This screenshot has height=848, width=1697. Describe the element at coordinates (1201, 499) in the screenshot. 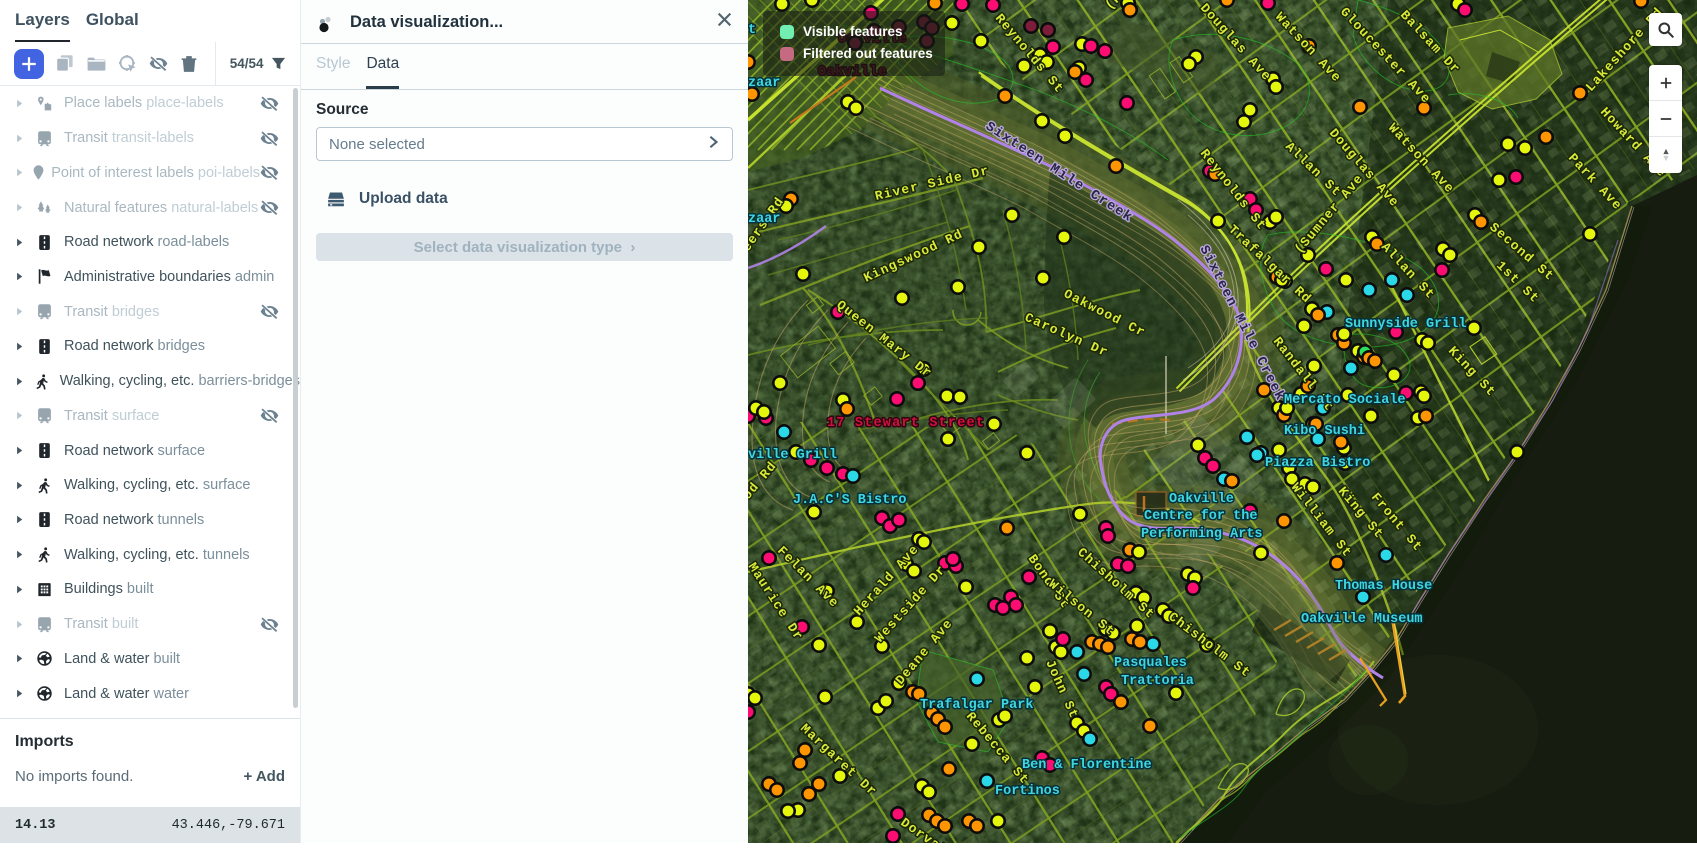

I see `svg-text: Oakville` at that location.